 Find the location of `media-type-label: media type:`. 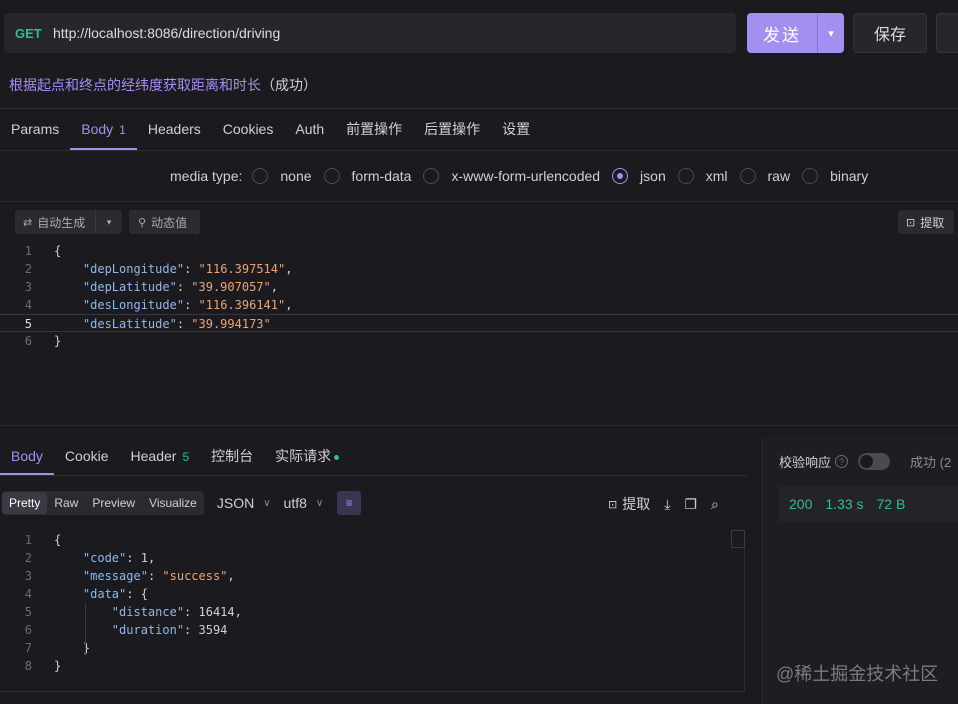

media-type-label: media type: is located at coordinates (206, 176).